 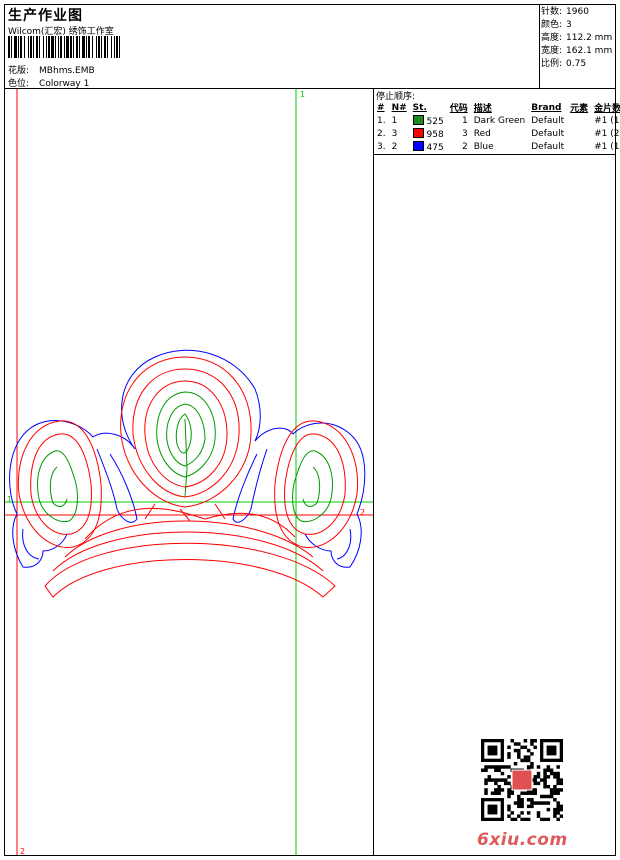 I want to click on marker-left-green: 1, so click(x=10, y=499).